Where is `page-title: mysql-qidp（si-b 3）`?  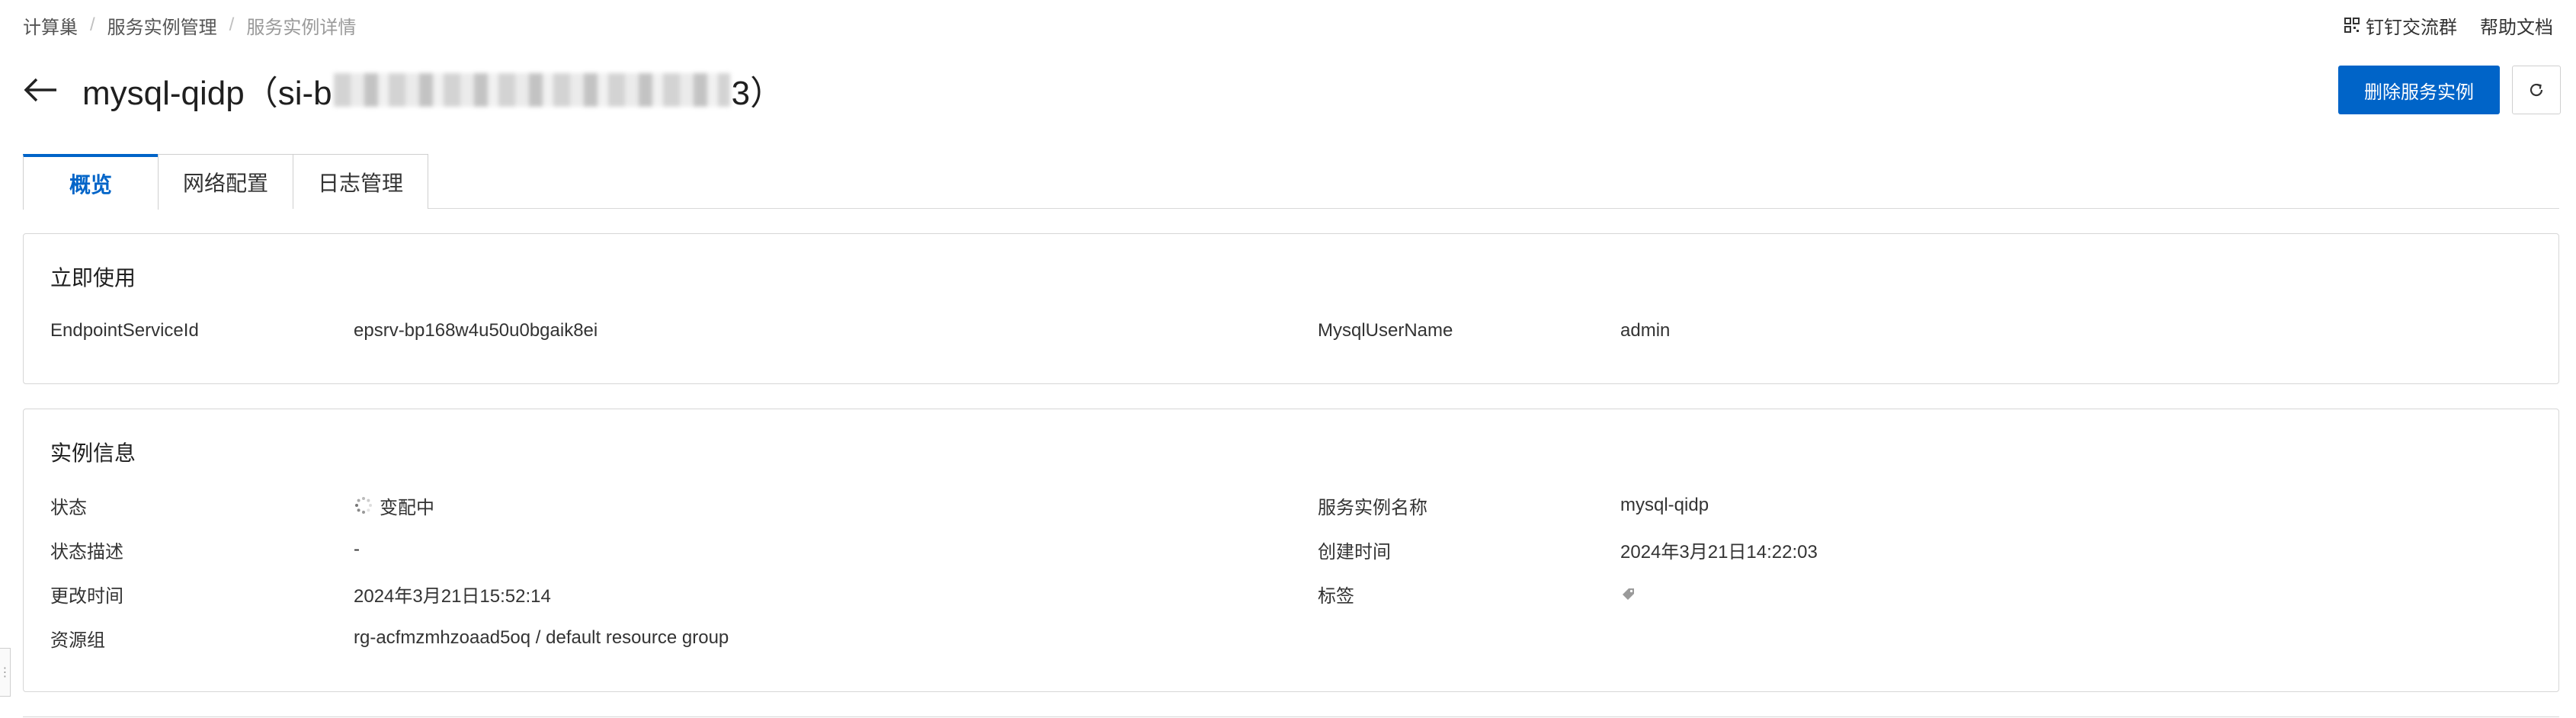
page-title: mysql-qidp（si-b 3） is located at coordinates (432, 90).